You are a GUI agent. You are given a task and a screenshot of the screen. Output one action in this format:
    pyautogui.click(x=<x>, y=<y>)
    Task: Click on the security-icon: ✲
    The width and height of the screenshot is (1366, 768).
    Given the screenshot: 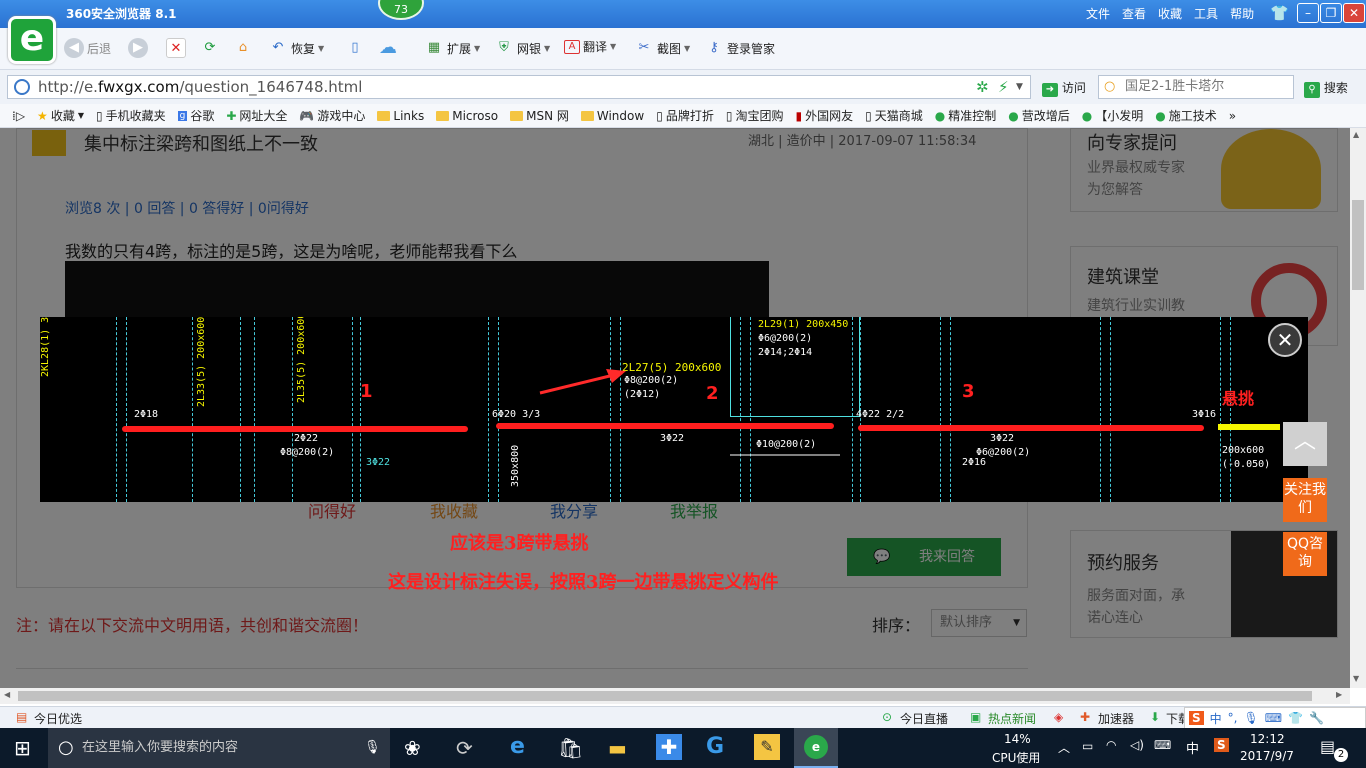 What is the action you would take?
    pyautogui.click(x=982, y=87)
    